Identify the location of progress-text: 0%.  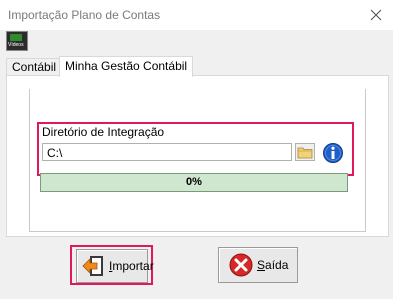
(194, 182).